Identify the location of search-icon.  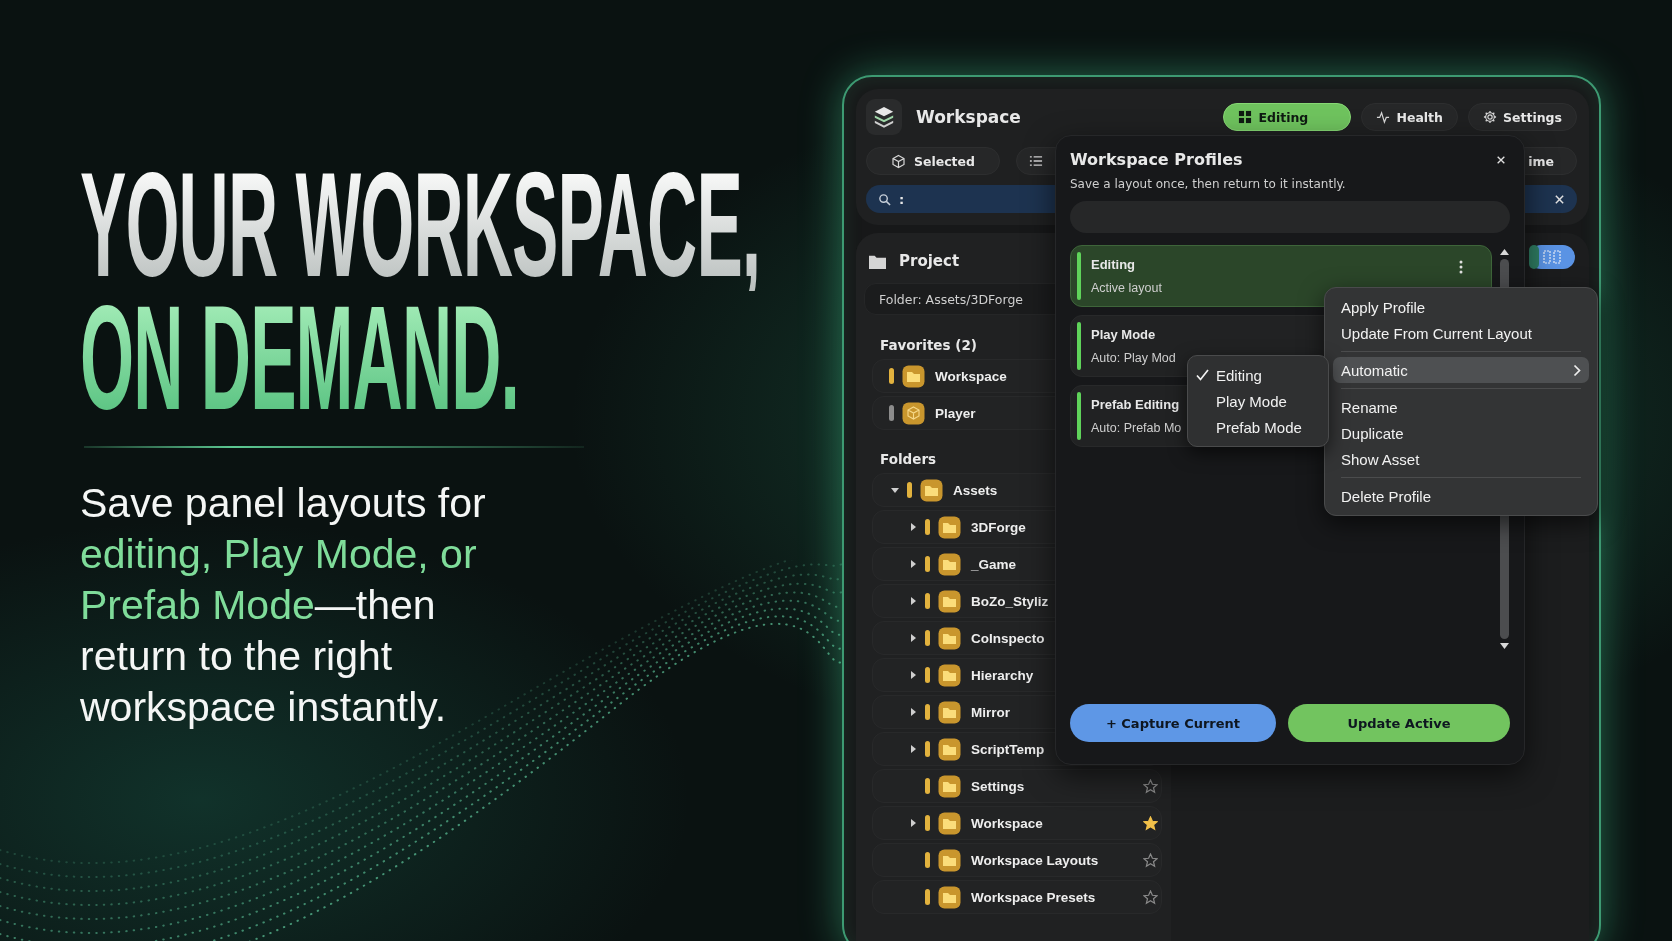
(884, 199).